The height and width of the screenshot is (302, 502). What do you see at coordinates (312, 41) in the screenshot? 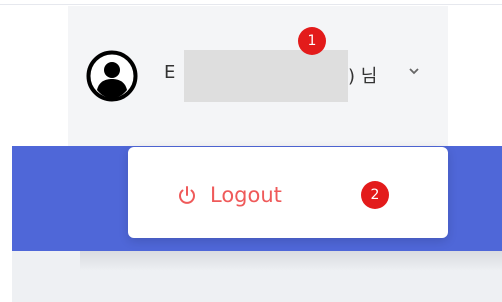
I see `annotation-badge-1: 1` at bounding box center [312, 41].